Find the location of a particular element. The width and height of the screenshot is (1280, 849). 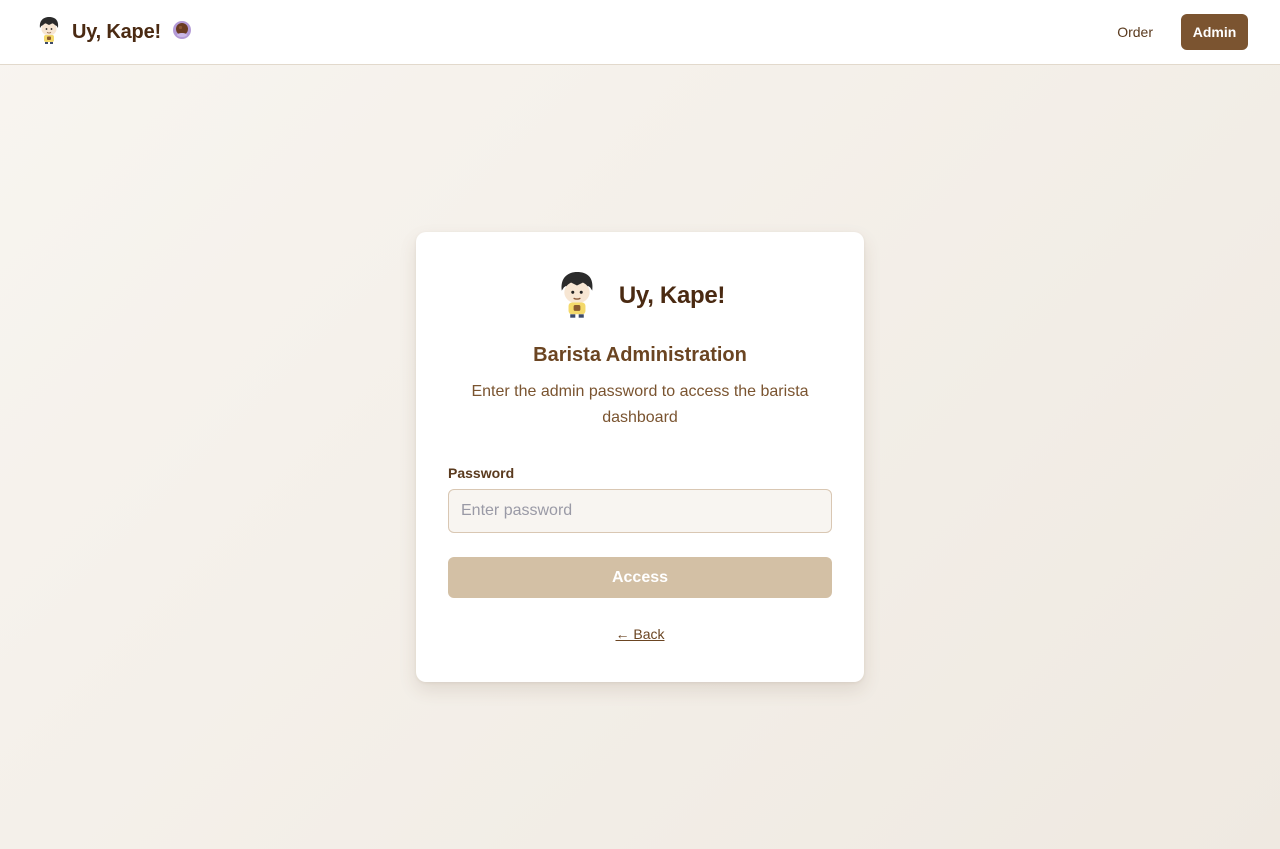

nav-admin-button: Admin is located at coordinates (1214, 32).